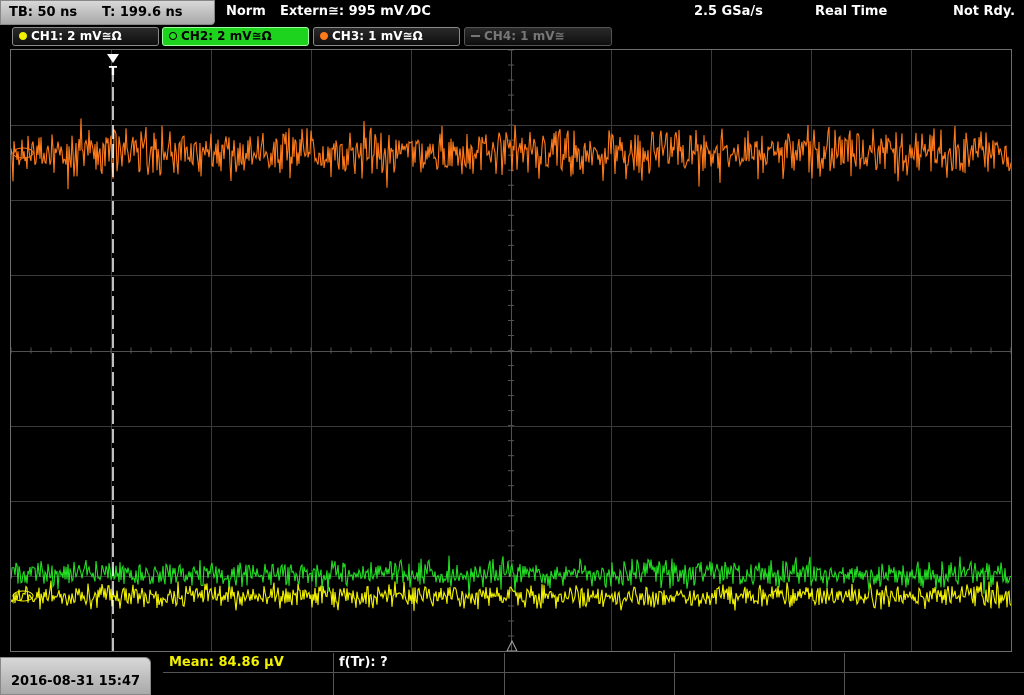 Image resolution: width=1024 pixels, height=695 pixels. I want to click on trigger-marker-label: T, so click(113, 71).